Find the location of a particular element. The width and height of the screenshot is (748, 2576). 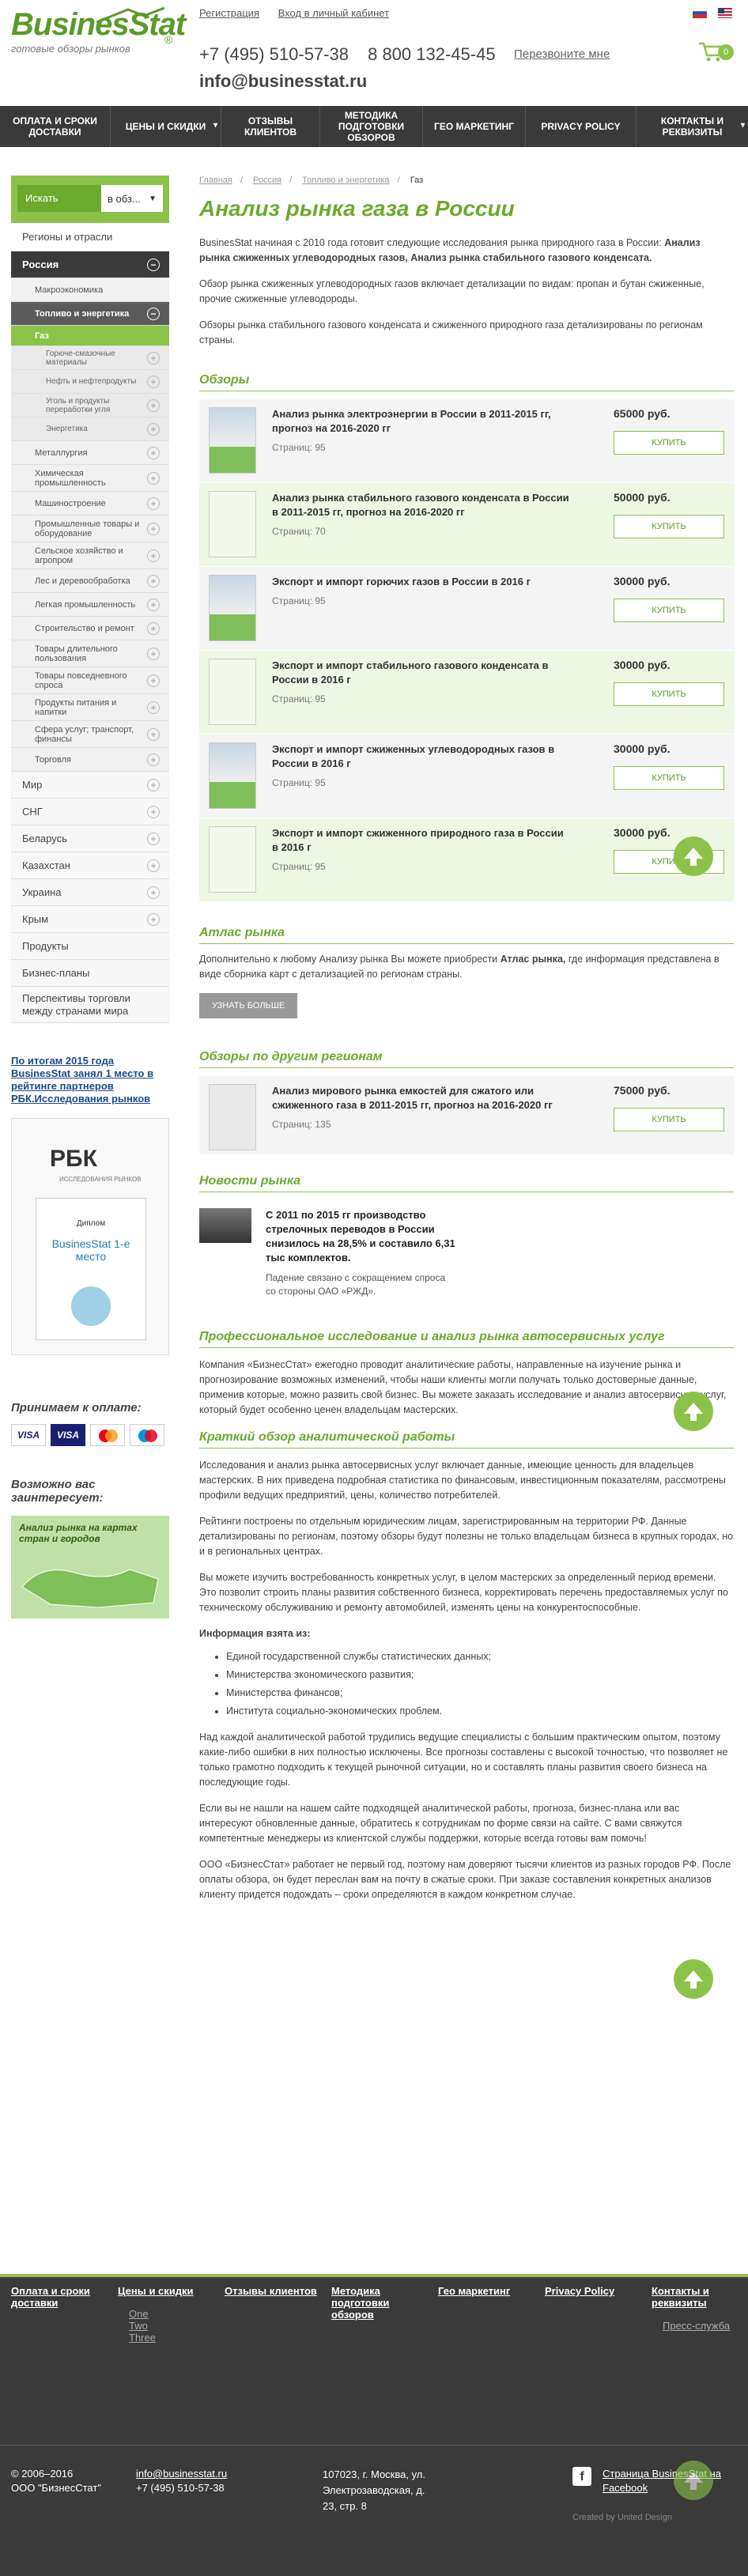

sidebar-item-gas: Газ is located at coordinates (90, 336).